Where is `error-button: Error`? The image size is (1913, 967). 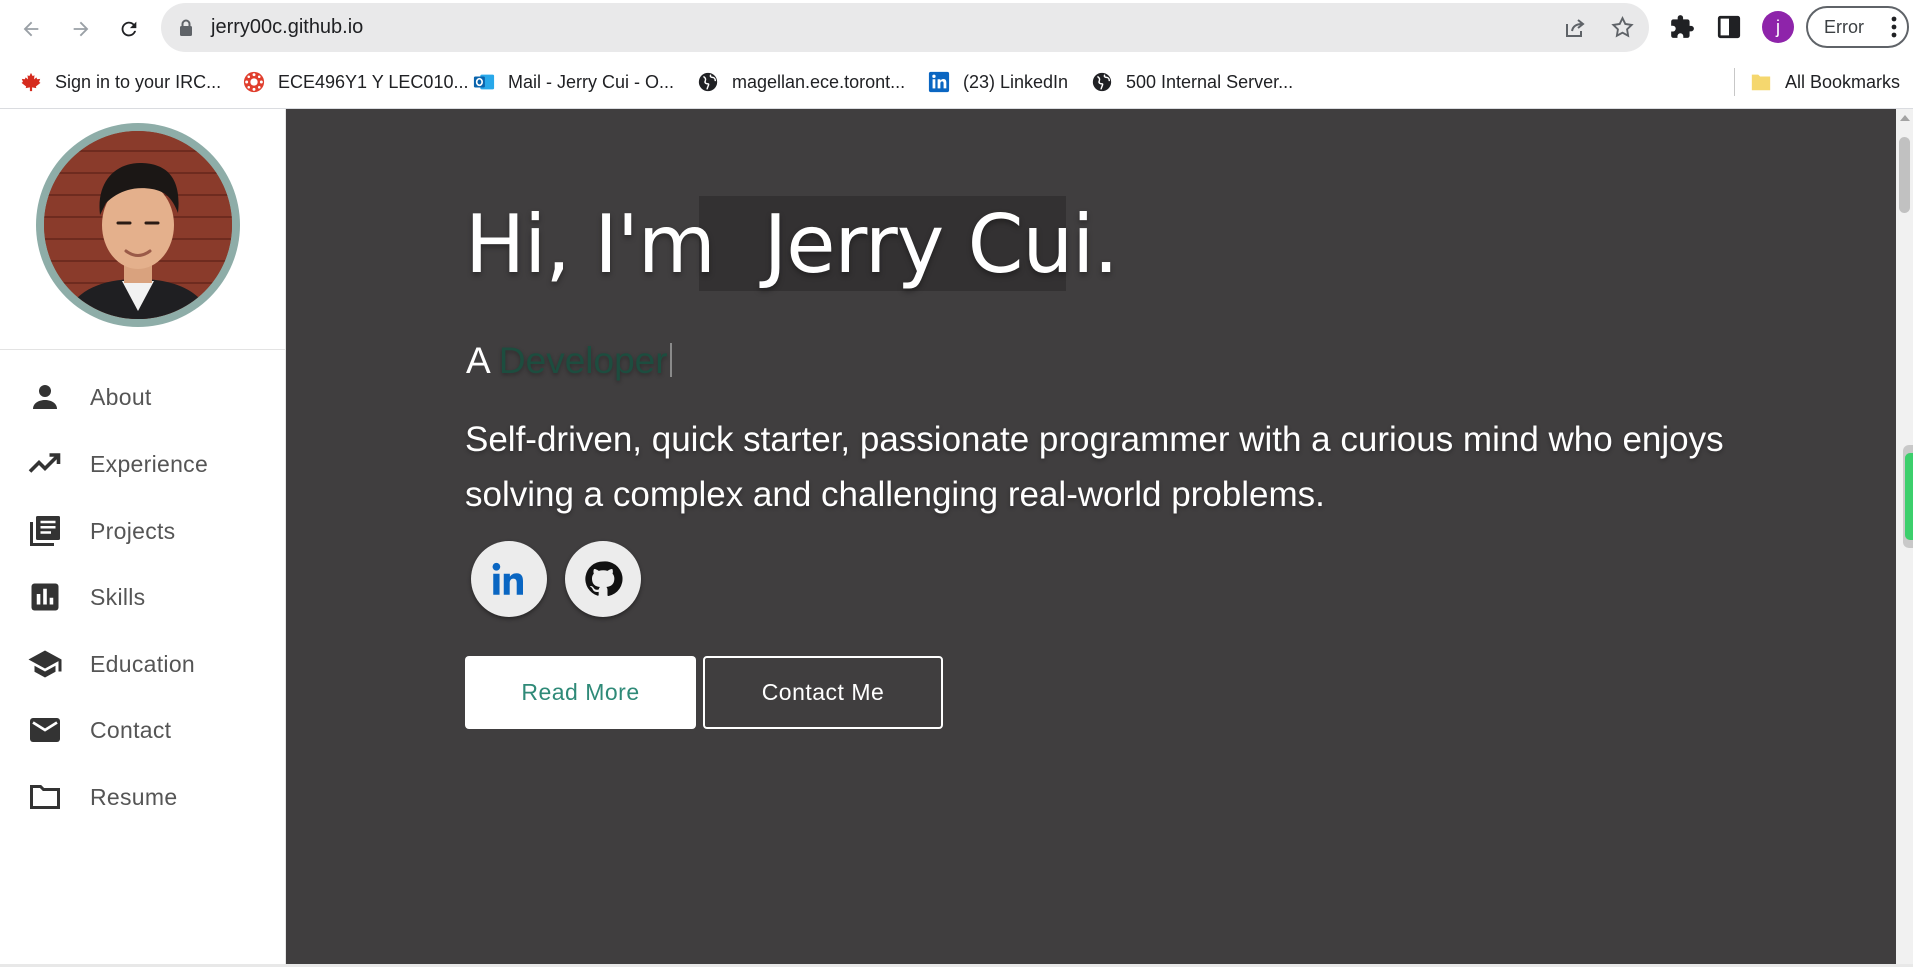
error-button: Error is located at coordinates (1857, 27).